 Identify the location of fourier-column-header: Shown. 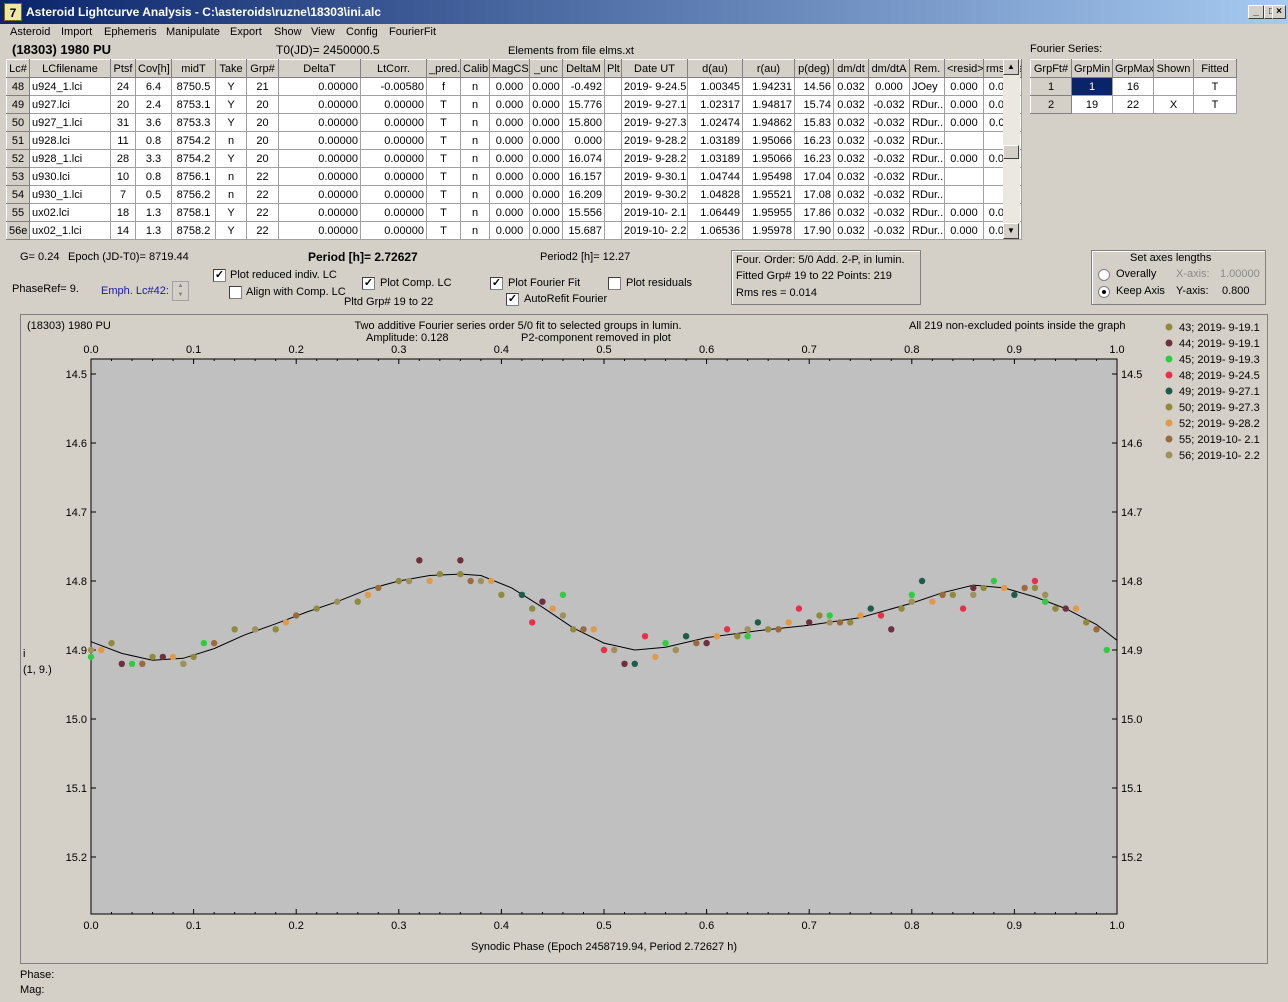
(1173, 68).